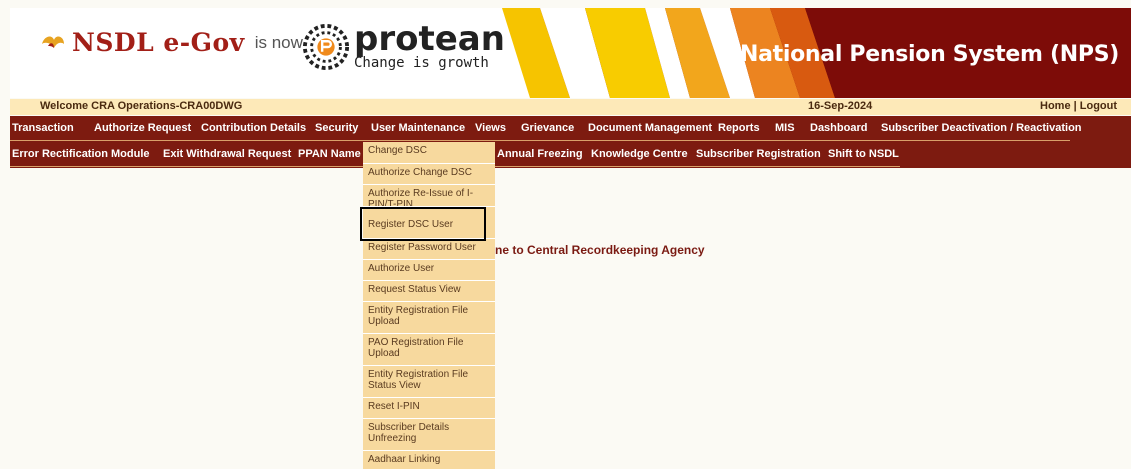 Image resolution: width=1131 pixels, height=469 pixels. Describe the element at coordinates (739, 128) in the screenshot. I see `menu-reports: Reports` at that location.